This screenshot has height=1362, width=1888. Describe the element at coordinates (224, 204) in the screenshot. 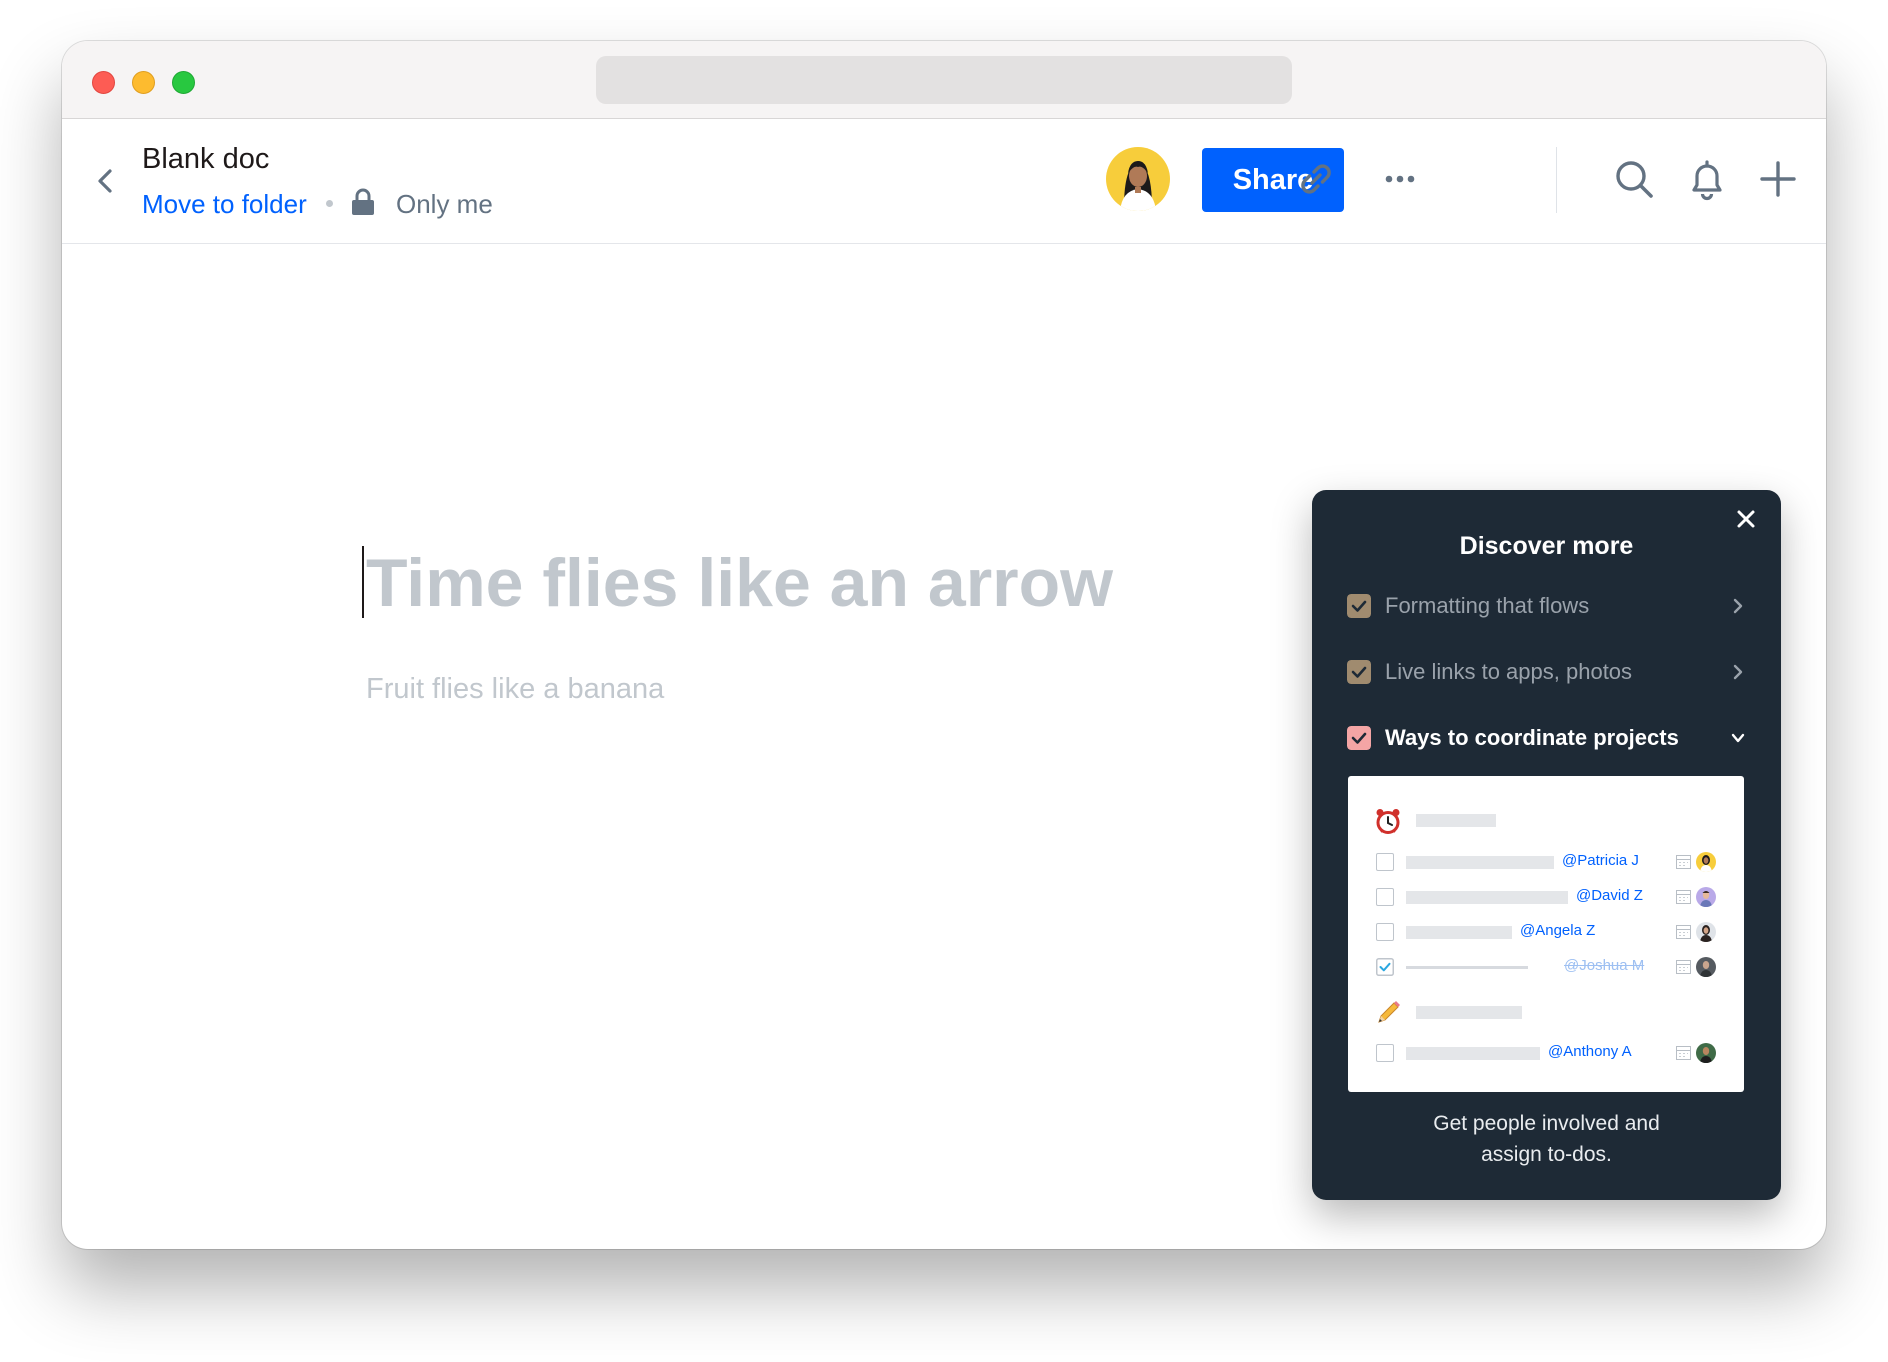

I see `move-to-folder-link: Move to folder` at that location.